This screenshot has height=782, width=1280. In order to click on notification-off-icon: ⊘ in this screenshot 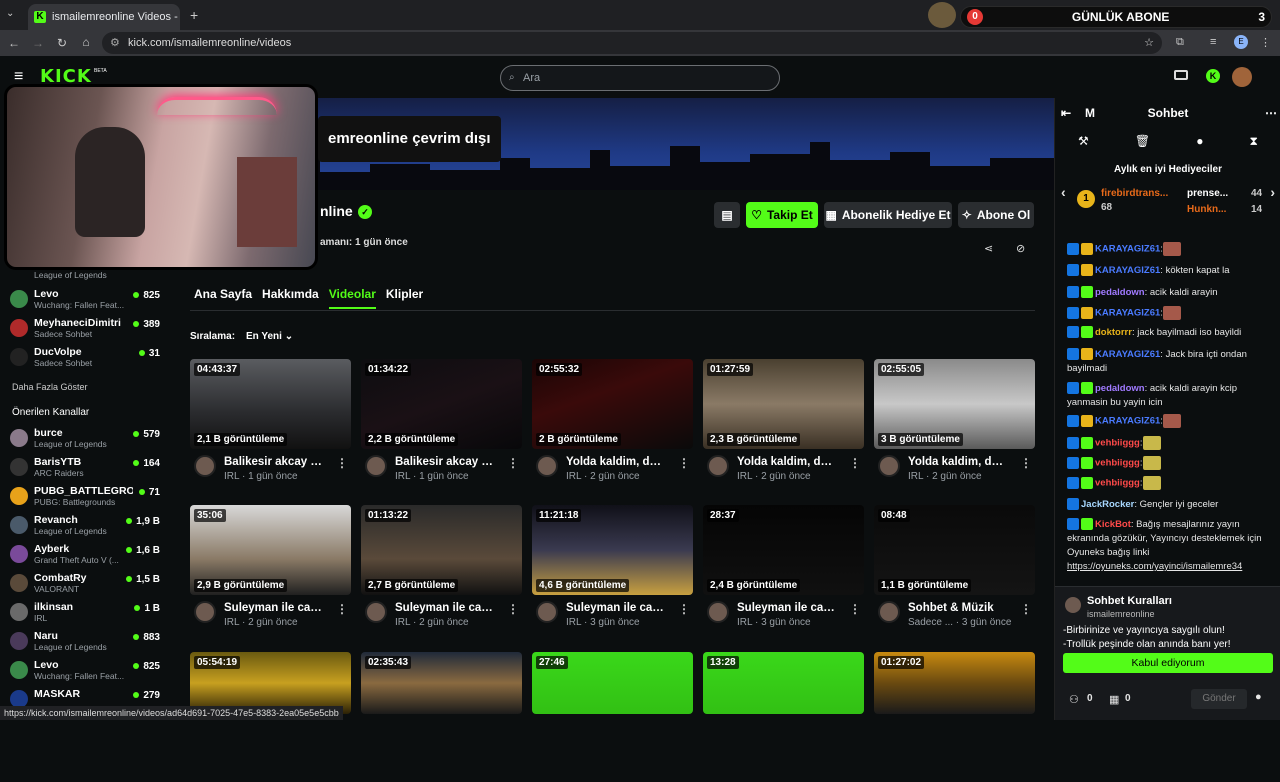, I will do `click(1020, 248)`.